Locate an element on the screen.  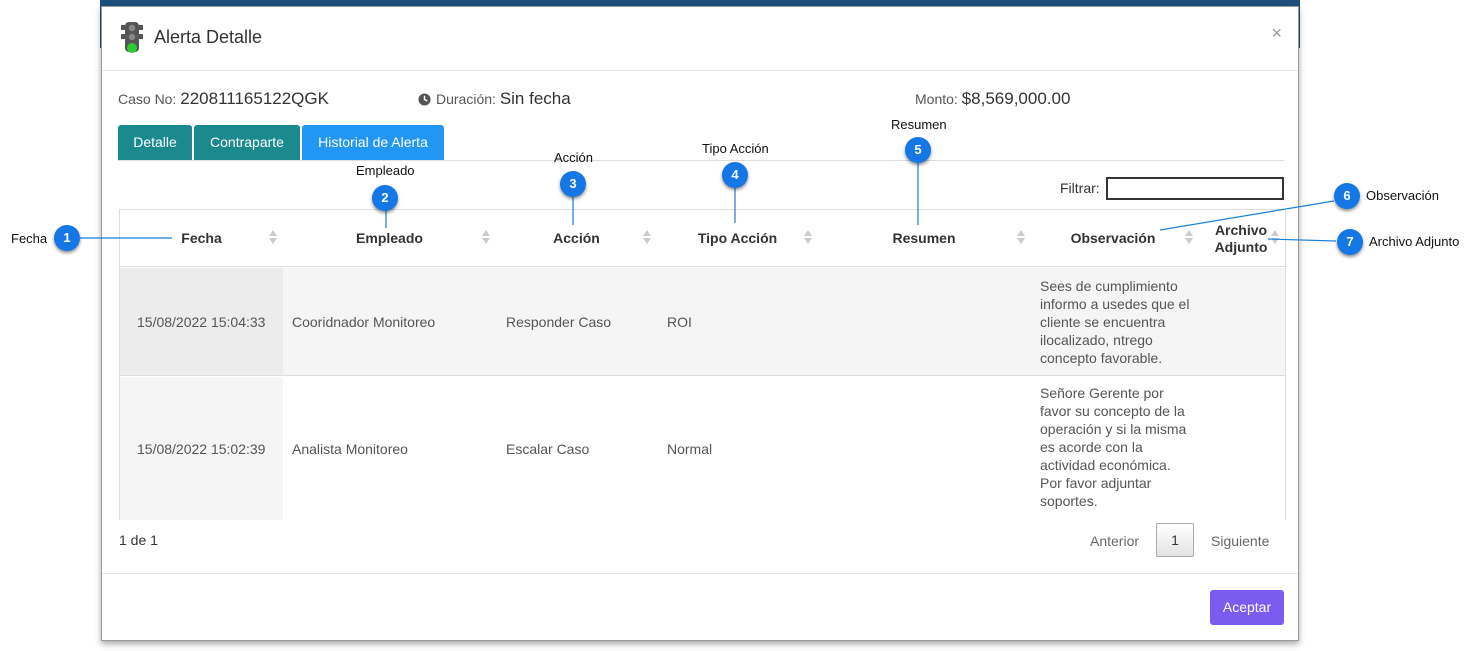
annotation-label-tipo-accion: Tipo Acción is located at coordinates (735, 148).